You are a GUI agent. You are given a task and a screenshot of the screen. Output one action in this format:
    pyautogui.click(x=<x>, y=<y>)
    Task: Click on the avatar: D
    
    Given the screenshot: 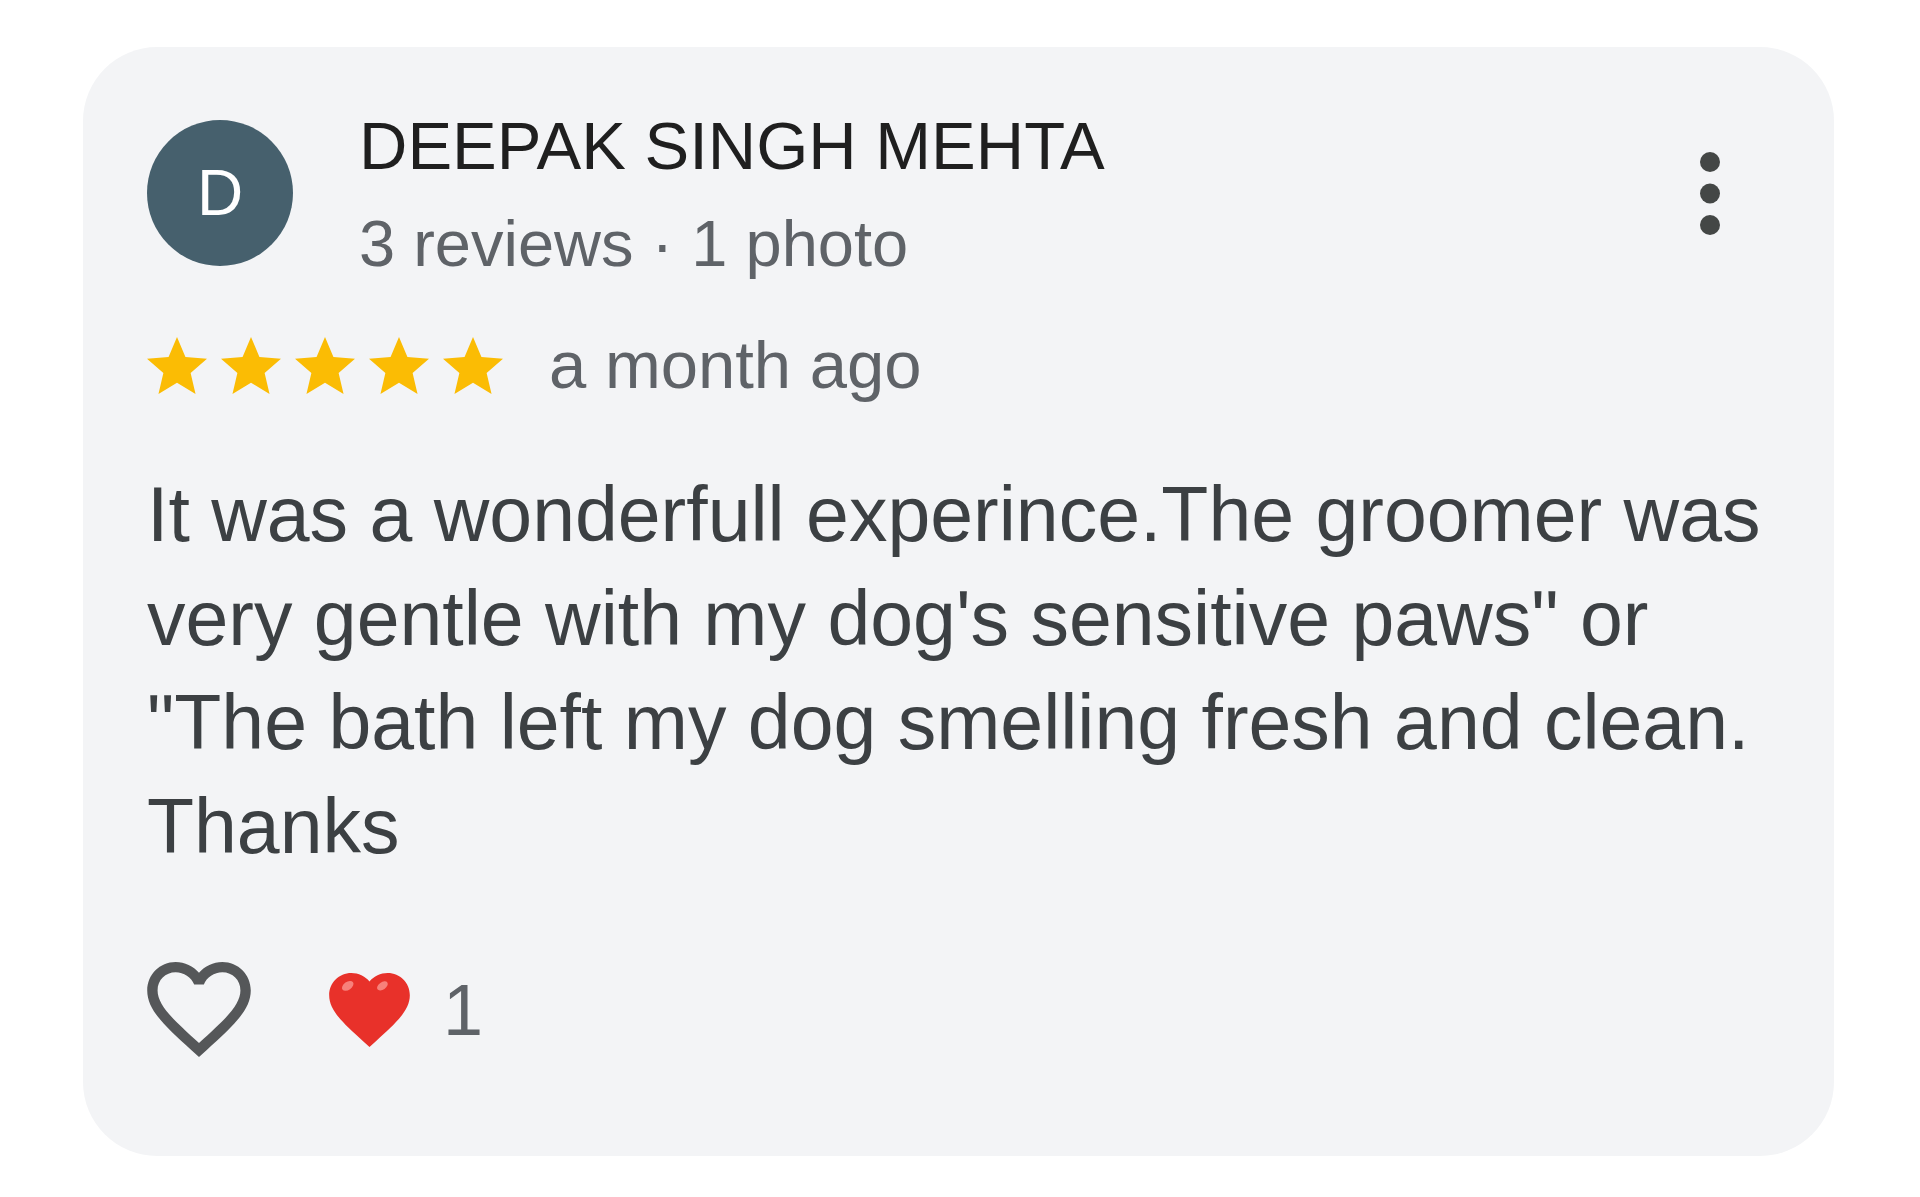 What is the action you would take?
    pyautogui.click(x=220, y=193)
    